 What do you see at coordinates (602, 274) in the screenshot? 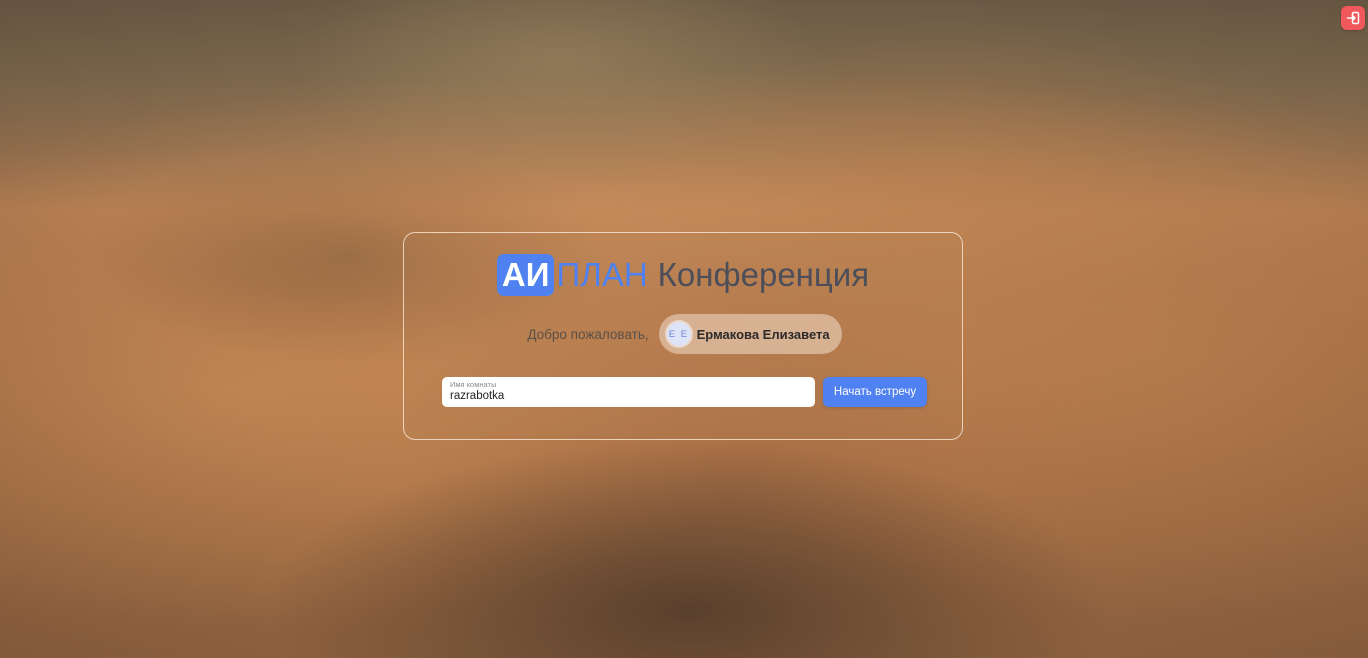
I see `logo-plan: ПЛАН` at bounding box center [602, 274].